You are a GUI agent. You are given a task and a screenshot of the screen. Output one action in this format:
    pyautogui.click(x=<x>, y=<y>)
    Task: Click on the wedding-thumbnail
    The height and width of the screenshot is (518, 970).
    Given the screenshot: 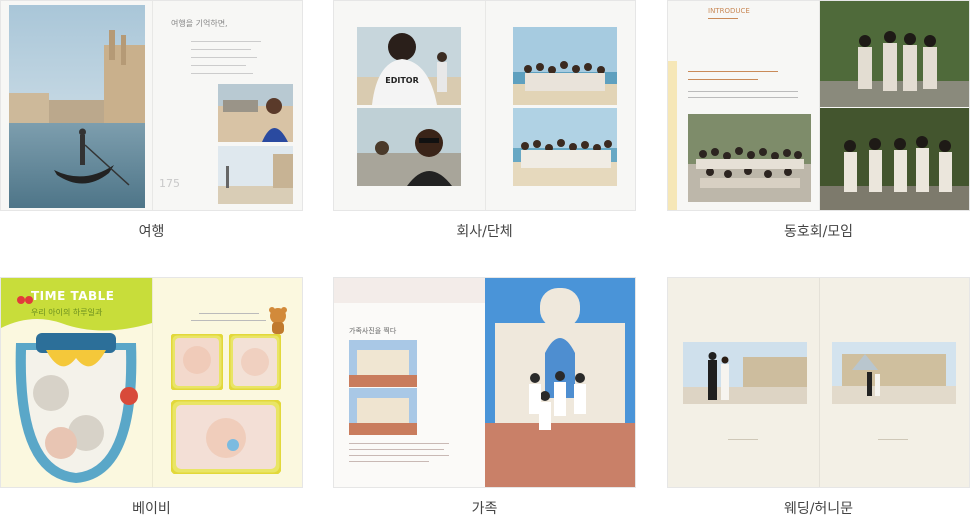 What is the action you would take?
    pyautogui.click(x=818, y=382)
    